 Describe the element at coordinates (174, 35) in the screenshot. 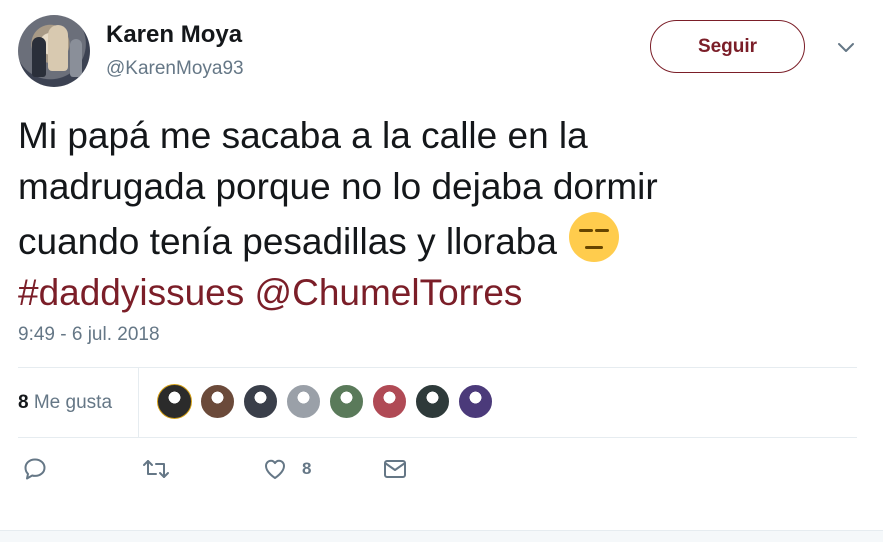

I see `author-name: Karen Moya` at that location.